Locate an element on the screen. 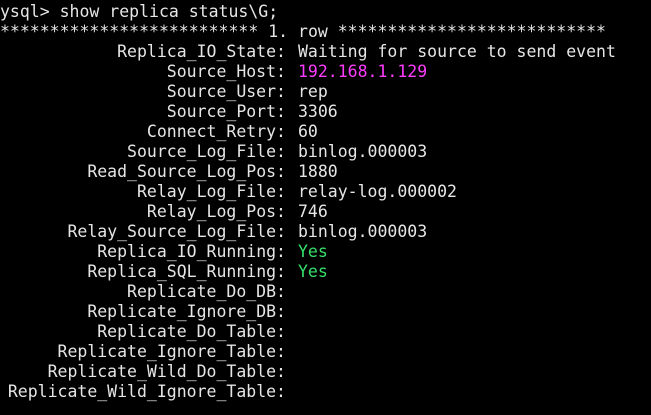  field-value: 60 is located at coordinates (308, 131).